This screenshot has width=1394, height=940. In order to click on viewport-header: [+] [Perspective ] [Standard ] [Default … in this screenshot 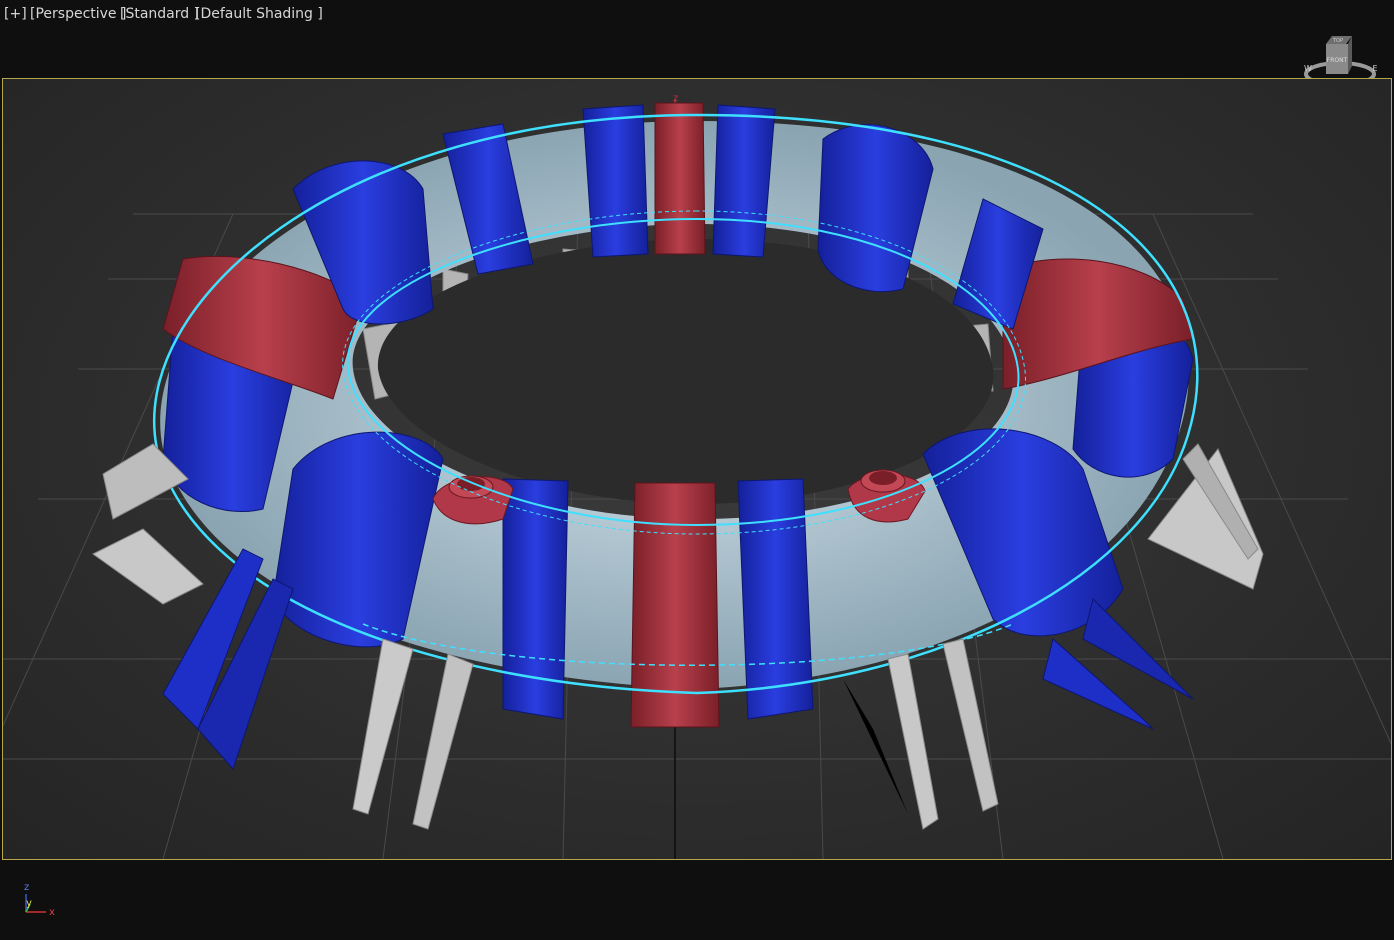, I will do `click(697, 15)`.